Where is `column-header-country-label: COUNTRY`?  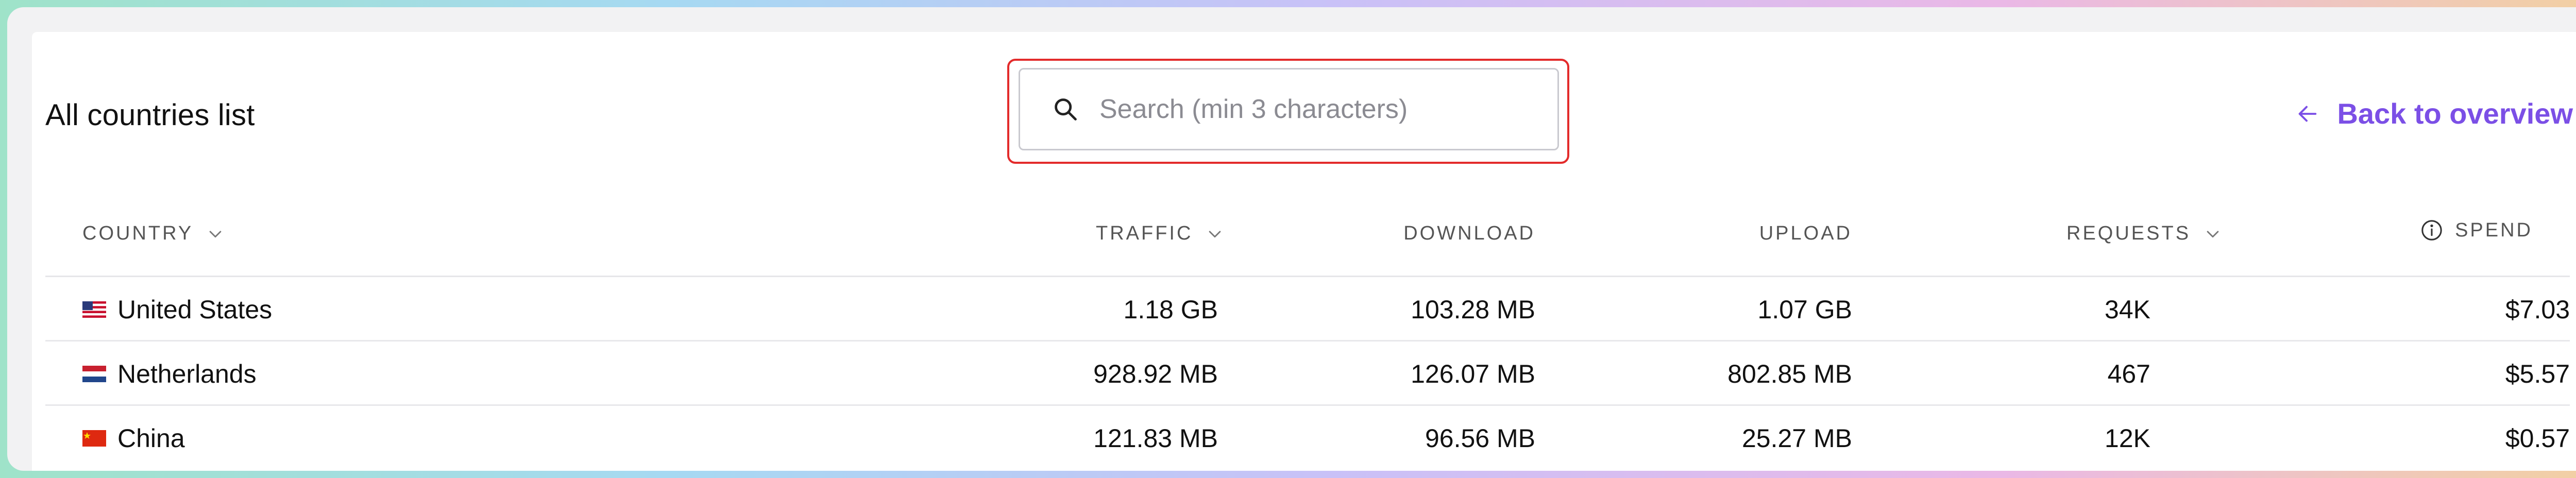
column-header-country-label: COUNTRY is located at coordinates (138, 233).